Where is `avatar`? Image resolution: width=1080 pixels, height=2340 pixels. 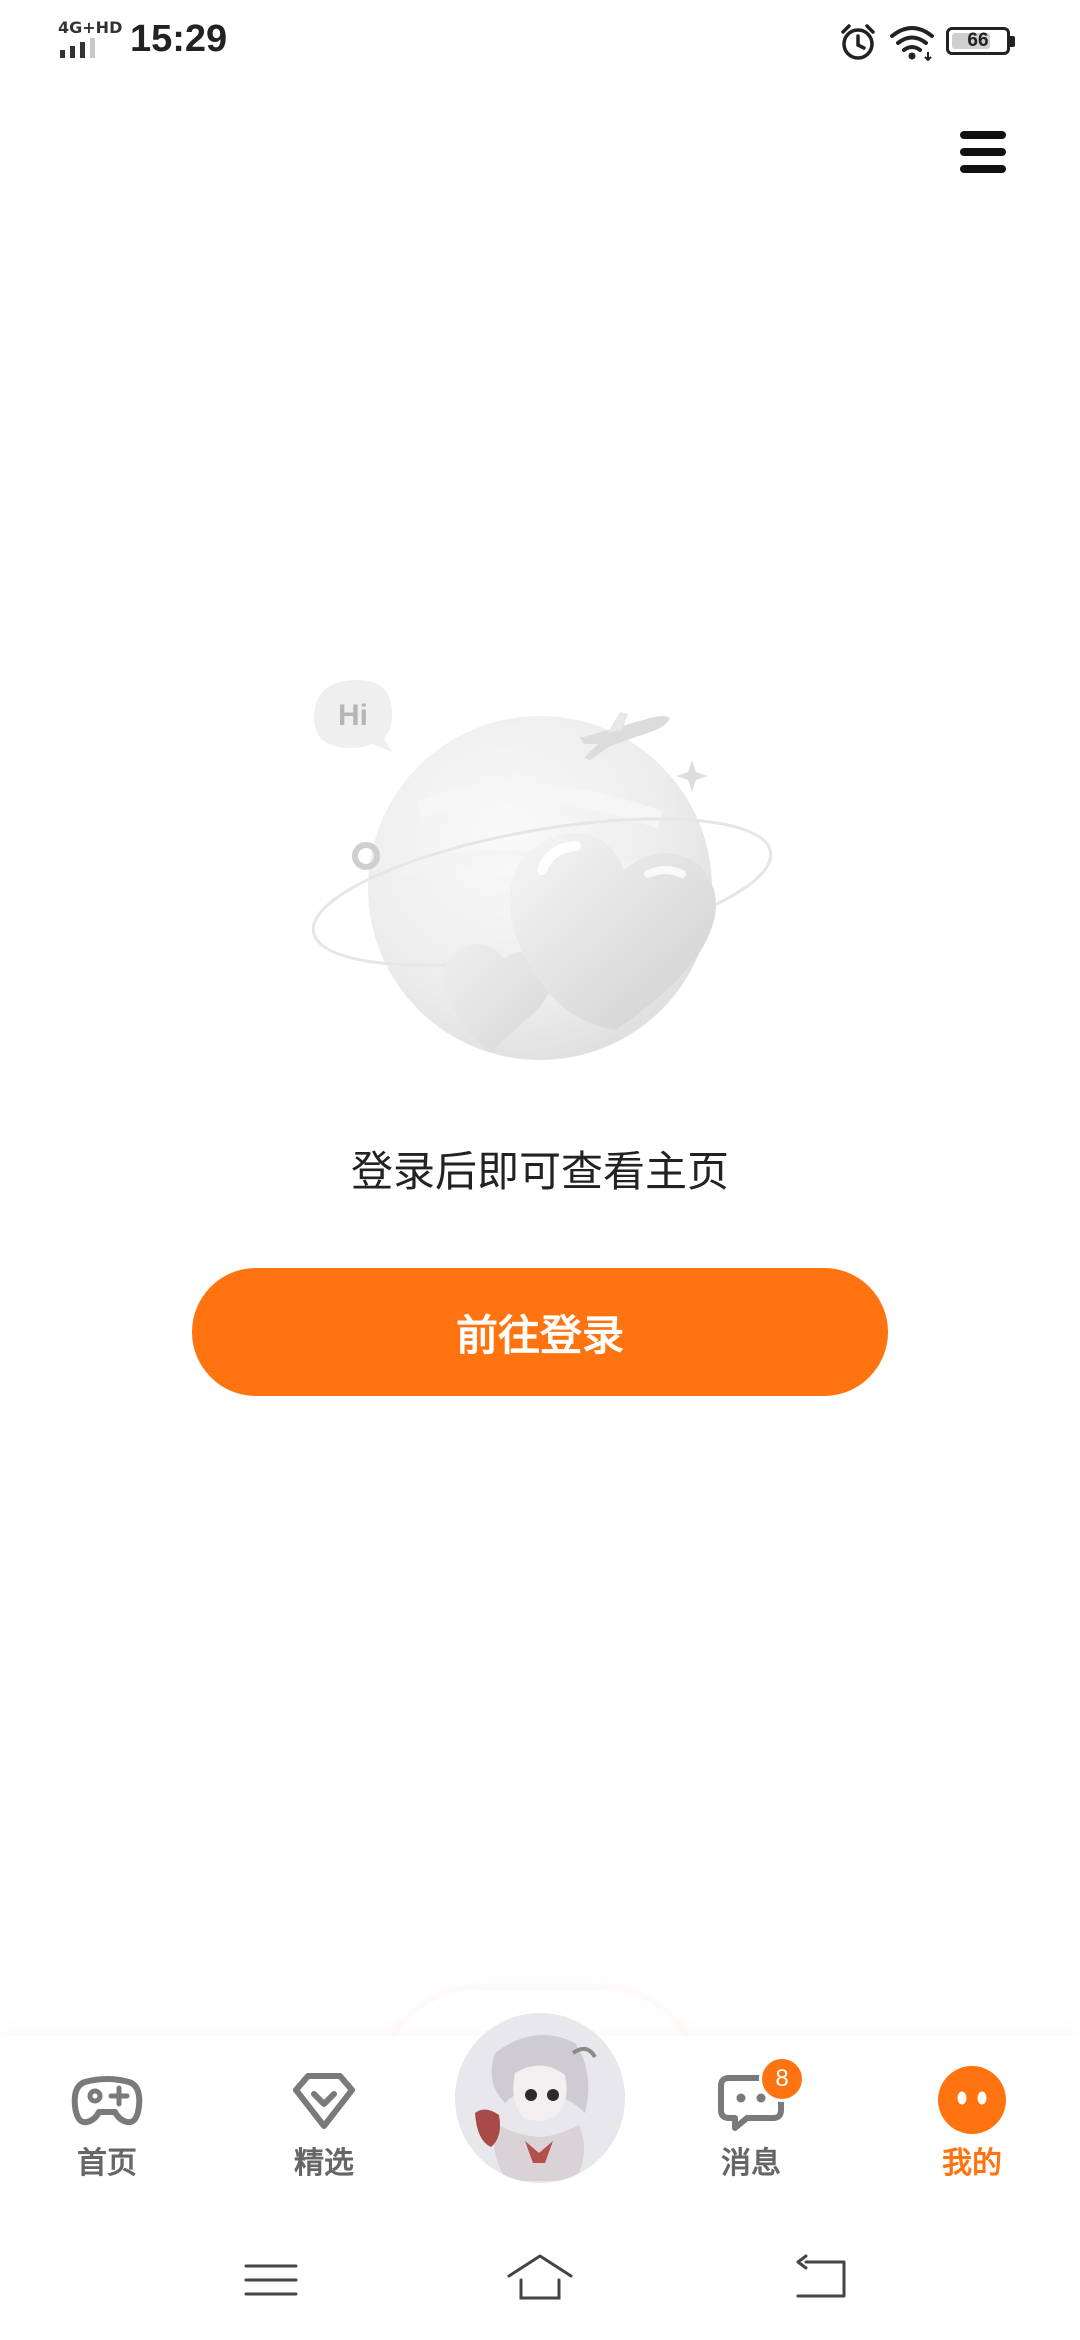
avatar is located at coordinates (540, 2098).